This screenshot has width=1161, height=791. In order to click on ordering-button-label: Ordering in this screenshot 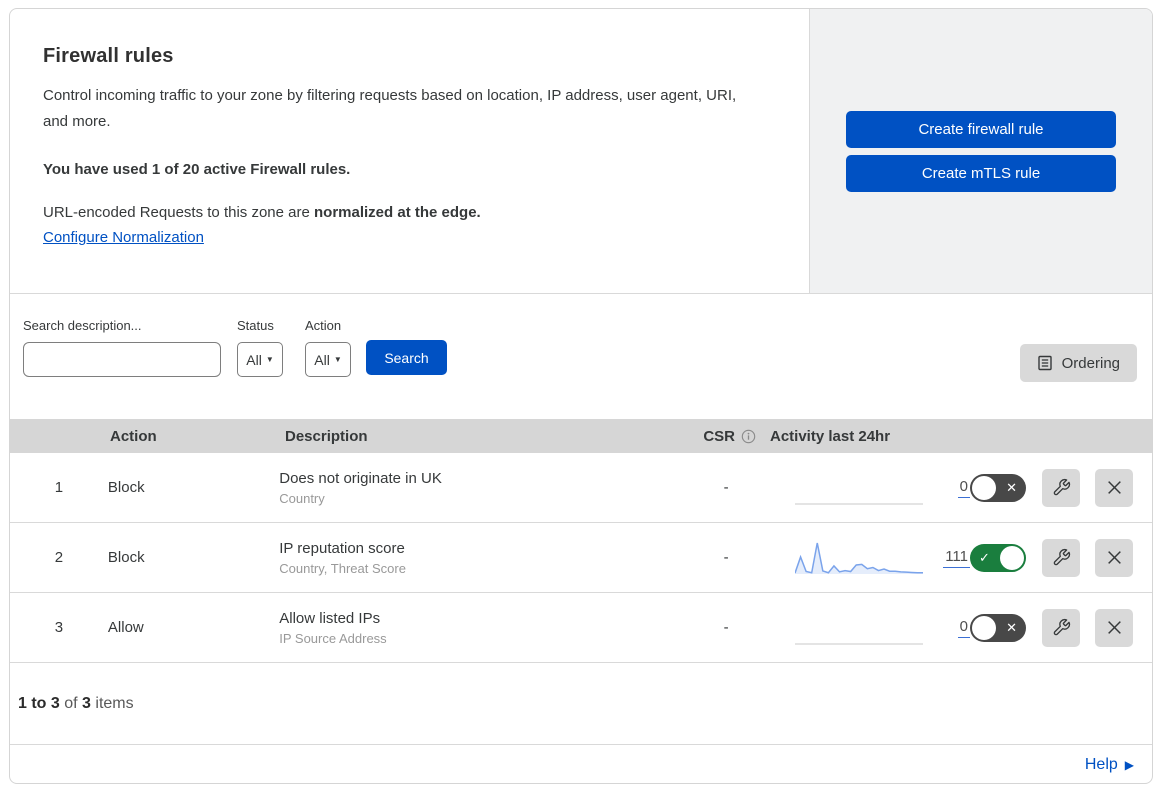, I will do `click(1090, 363)`.